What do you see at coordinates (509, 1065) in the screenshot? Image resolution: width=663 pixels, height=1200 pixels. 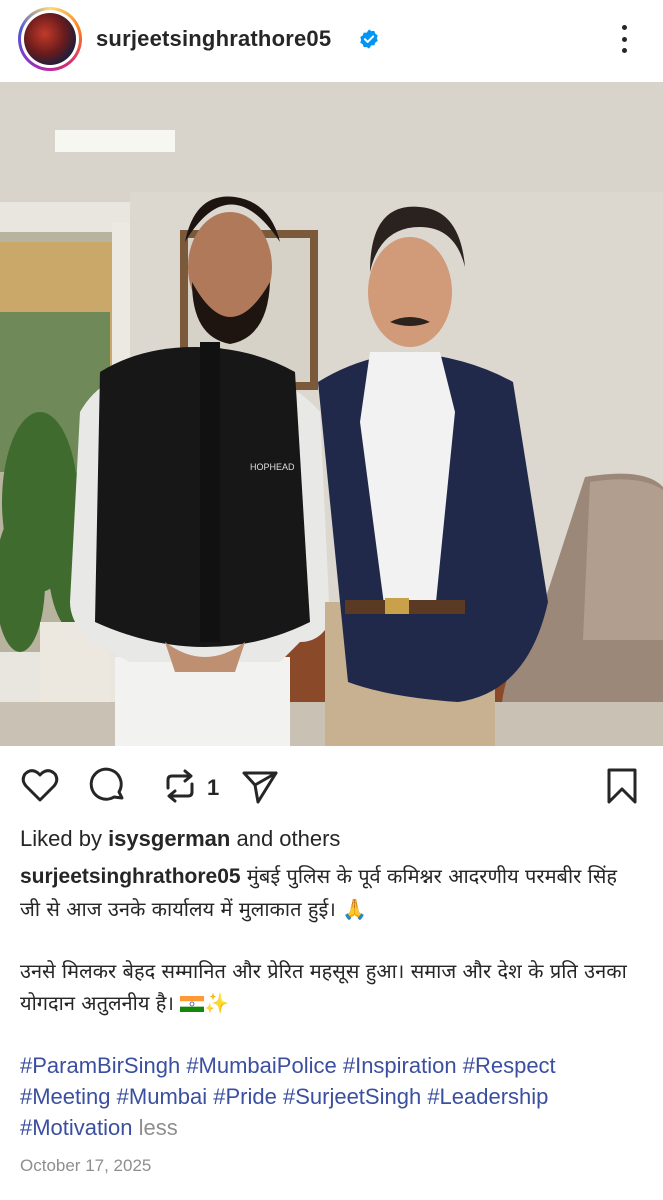 I see `hashtag-link: #Respect` at bounding box center [509, 1065].